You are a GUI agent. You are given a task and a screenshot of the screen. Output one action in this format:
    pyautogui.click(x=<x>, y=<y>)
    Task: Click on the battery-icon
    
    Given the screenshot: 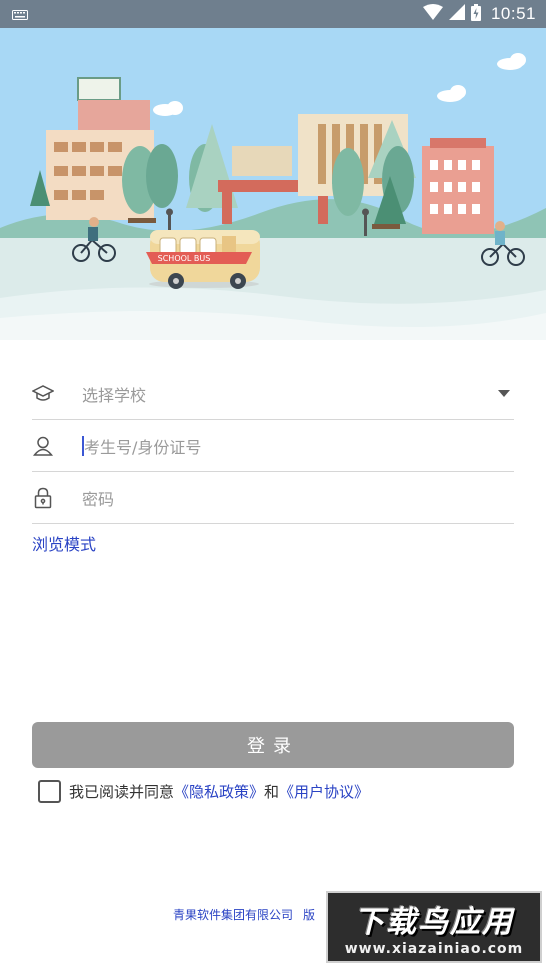 What is the action you would take?
    pyautogui.click(x=475, y=14)
    